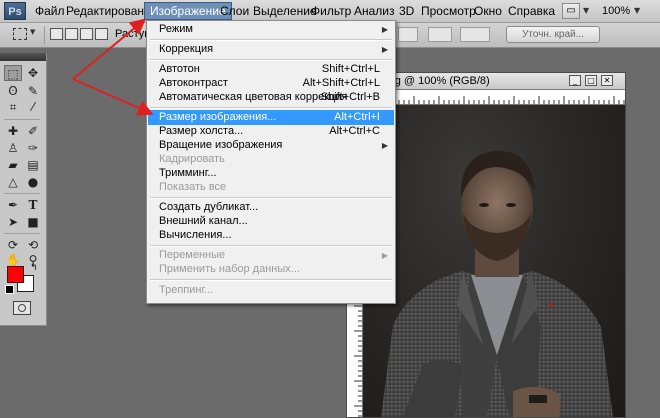  Describe the element at coordinates (56, 34) in the screenshot. I see `new-selection-icon` at that location.